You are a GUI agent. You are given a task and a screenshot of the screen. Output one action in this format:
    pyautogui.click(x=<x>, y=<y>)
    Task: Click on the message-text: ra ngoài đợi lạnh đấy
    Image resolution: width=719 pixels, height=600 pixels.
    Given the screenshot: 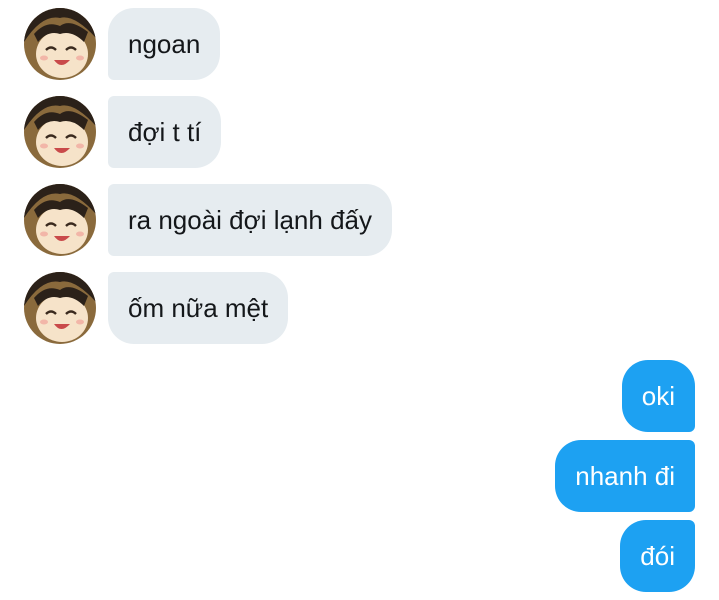 What is the action you would take?
    pyautogui.click(x=250, y=219)
    